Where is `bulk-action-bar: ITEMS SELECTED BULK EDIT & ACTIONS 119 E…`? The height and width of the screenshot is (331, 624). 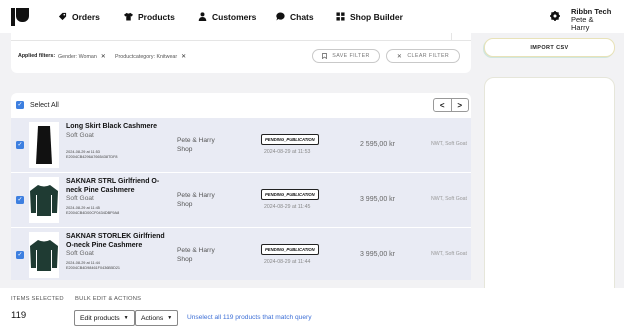
bulk-action-bar: ITEMS SELECTED BULK EDIT & ACTIONS 119 E… is located at coordinates (312, 309).